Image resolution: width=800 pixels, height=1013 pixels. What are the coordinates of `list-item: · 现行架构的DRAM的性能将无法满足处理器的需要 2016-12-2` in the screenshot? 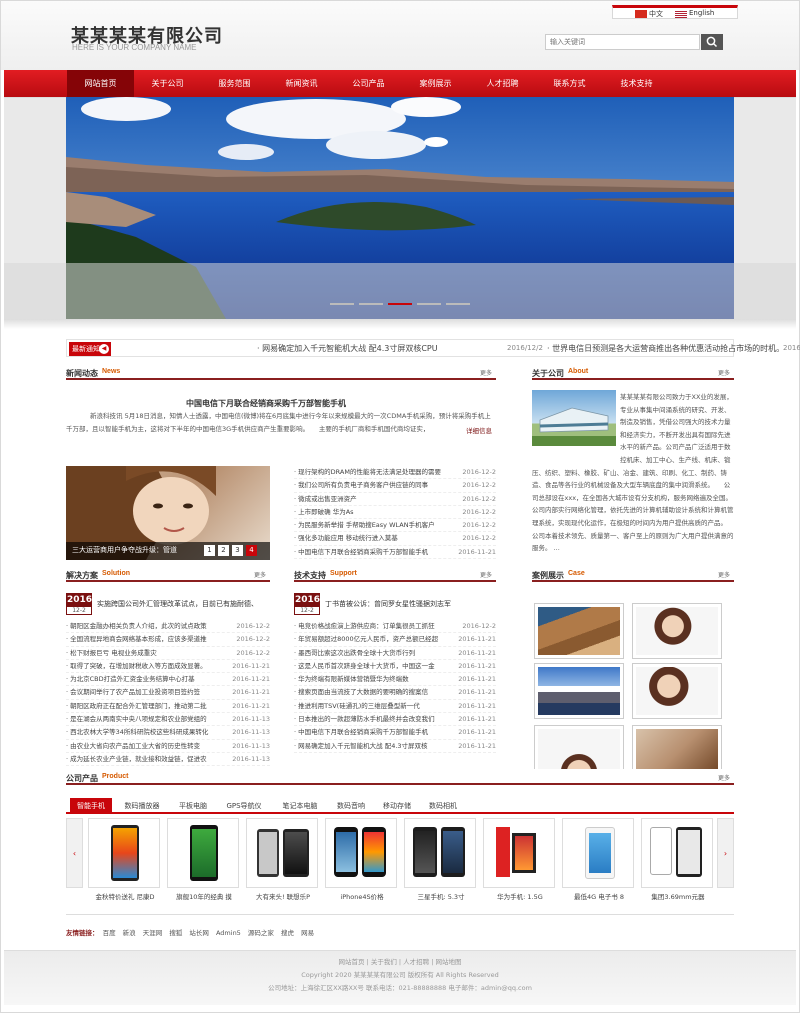 It's located at (395, 473).